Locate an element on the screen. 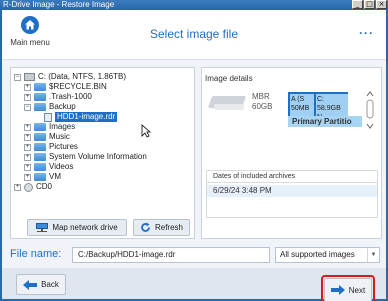 The height and width of the screenshot is (301, 388). tree-node-folder: + $RECYCLE.BIN is located at coordinates (65, 87).